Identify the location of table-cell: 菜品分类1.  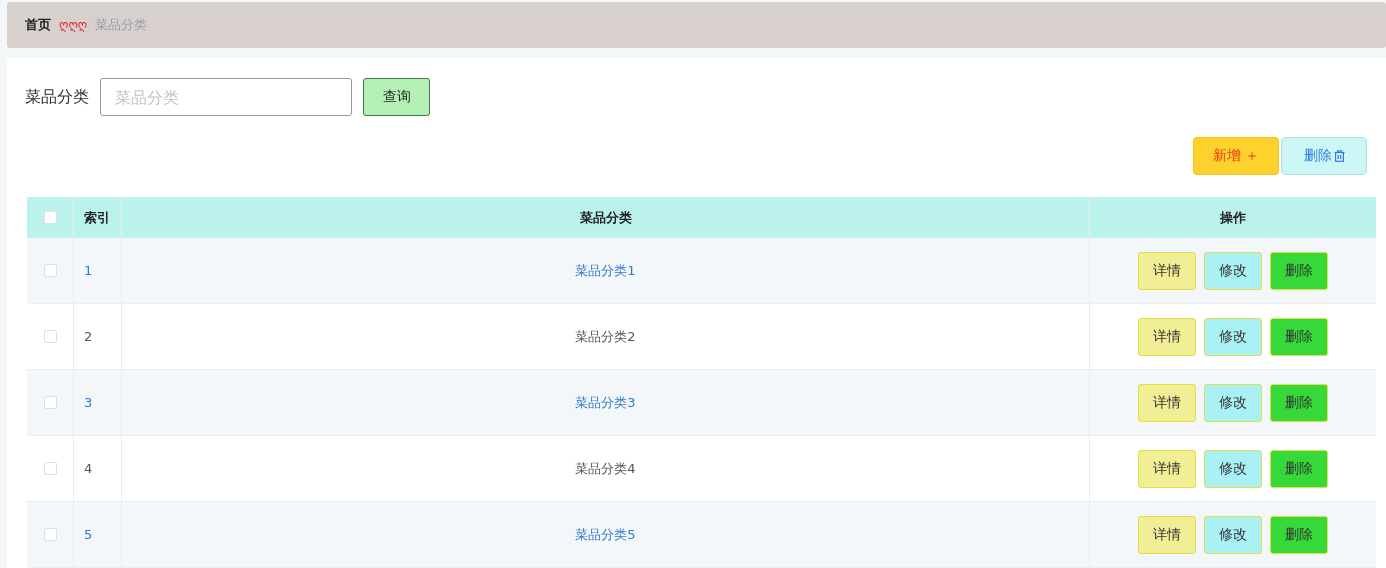
(606, 270).